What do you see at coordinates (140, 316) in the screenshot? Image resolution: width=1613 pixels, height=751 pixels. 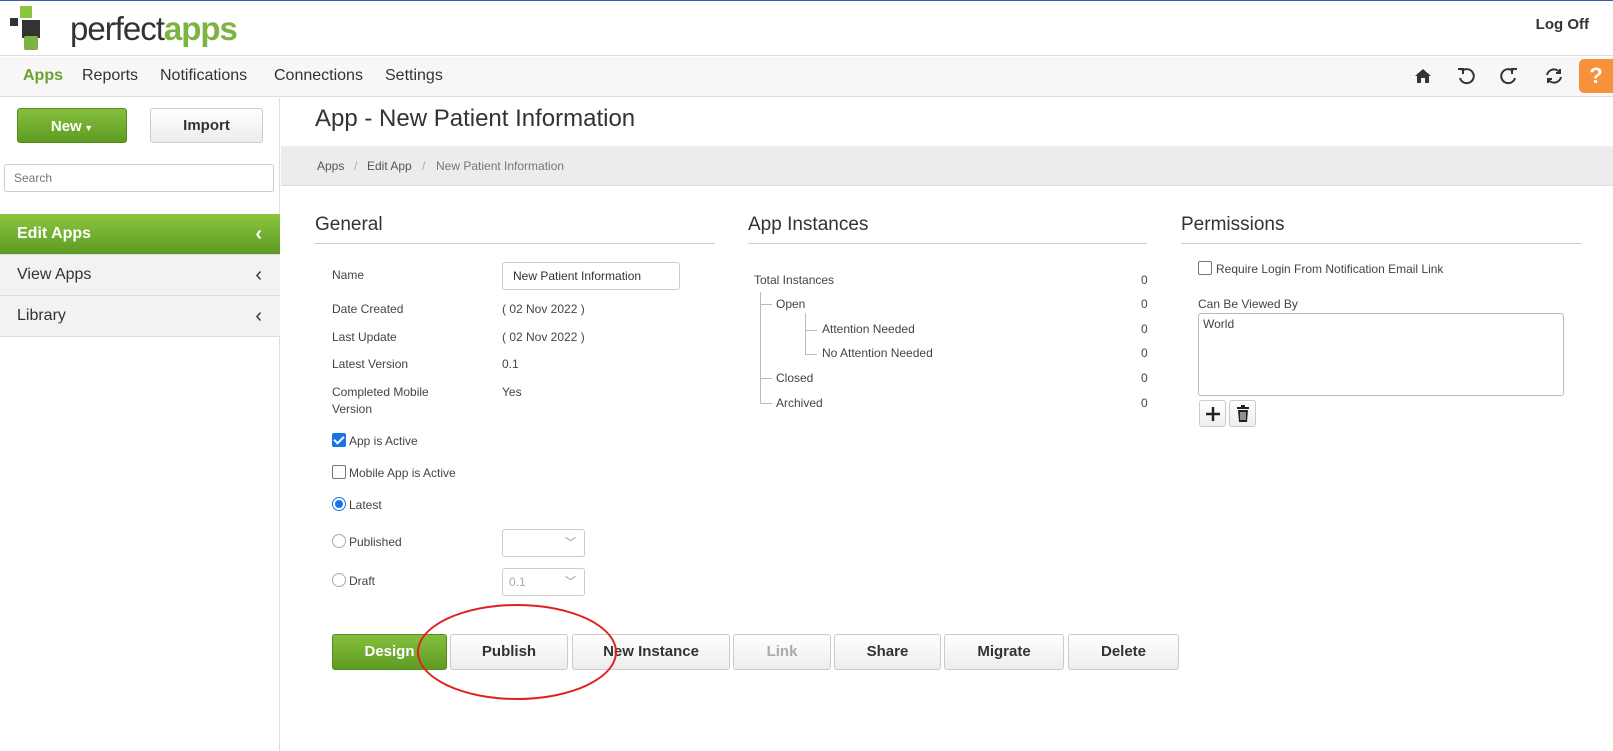 I see `sidebar-item-library: Library ‹` at bounding box center [140, 316].